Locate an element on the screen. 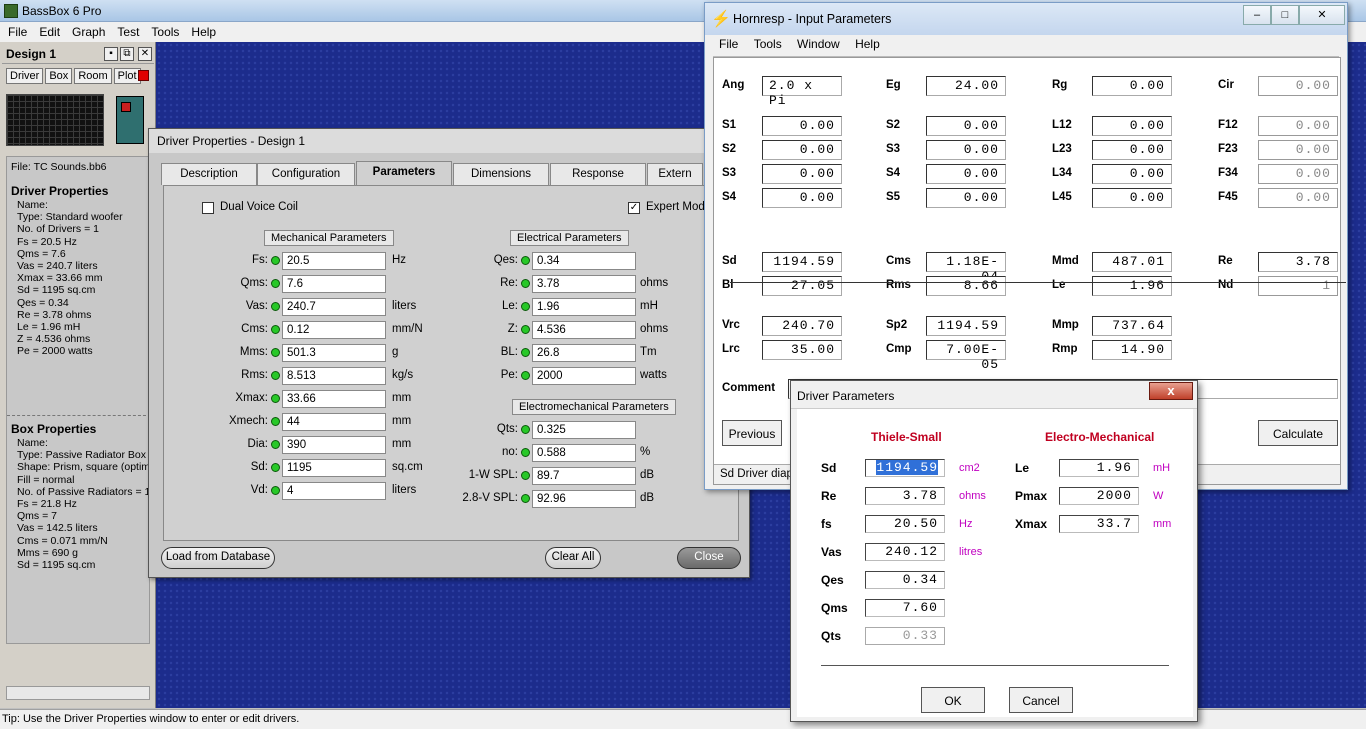 Image resolution: width=1366 pixels, height=729 pixels. ts-field: 20.50 is located at coordinates (905, 524).